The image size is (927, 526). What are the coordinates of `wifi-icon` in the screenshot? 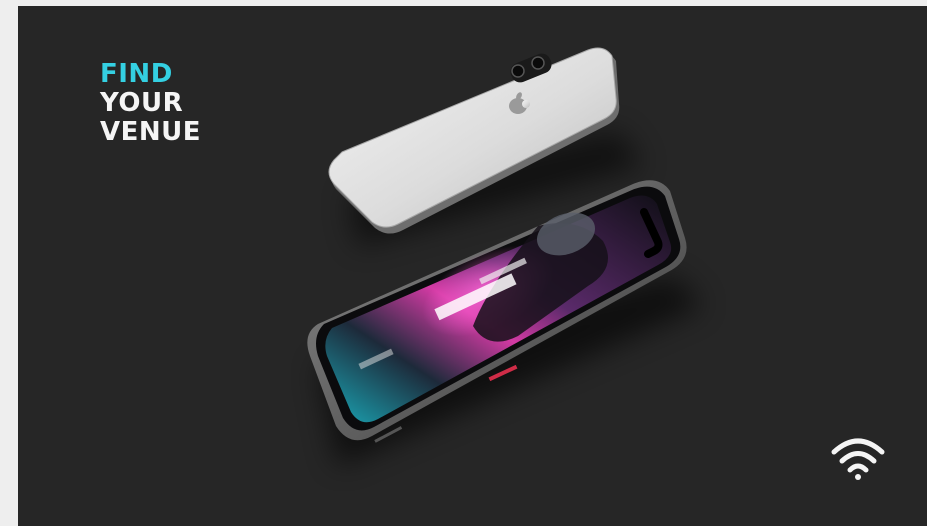 It's located at (858, 459).